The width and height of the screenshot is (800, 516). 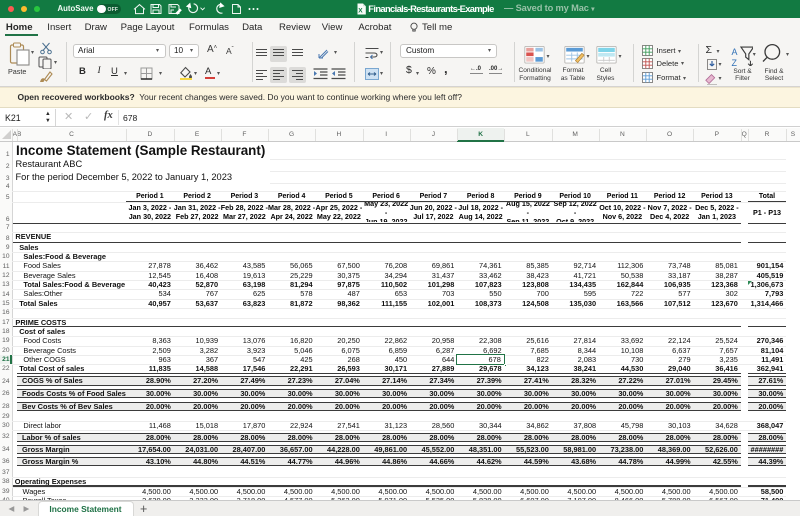 I want to click on svg-text: Z, so click(x=734, y=62).